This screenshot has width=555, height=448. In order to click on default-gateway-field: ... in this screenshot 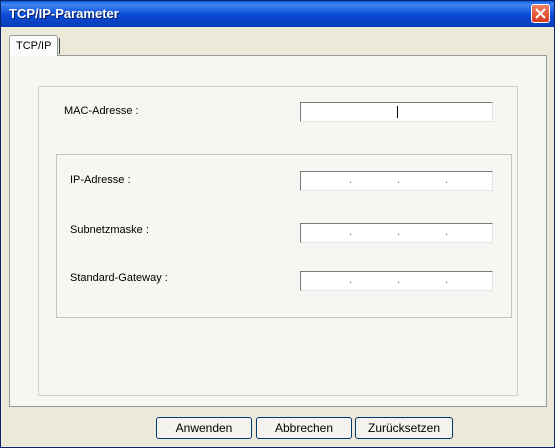, I will do `click(396, 281)`.